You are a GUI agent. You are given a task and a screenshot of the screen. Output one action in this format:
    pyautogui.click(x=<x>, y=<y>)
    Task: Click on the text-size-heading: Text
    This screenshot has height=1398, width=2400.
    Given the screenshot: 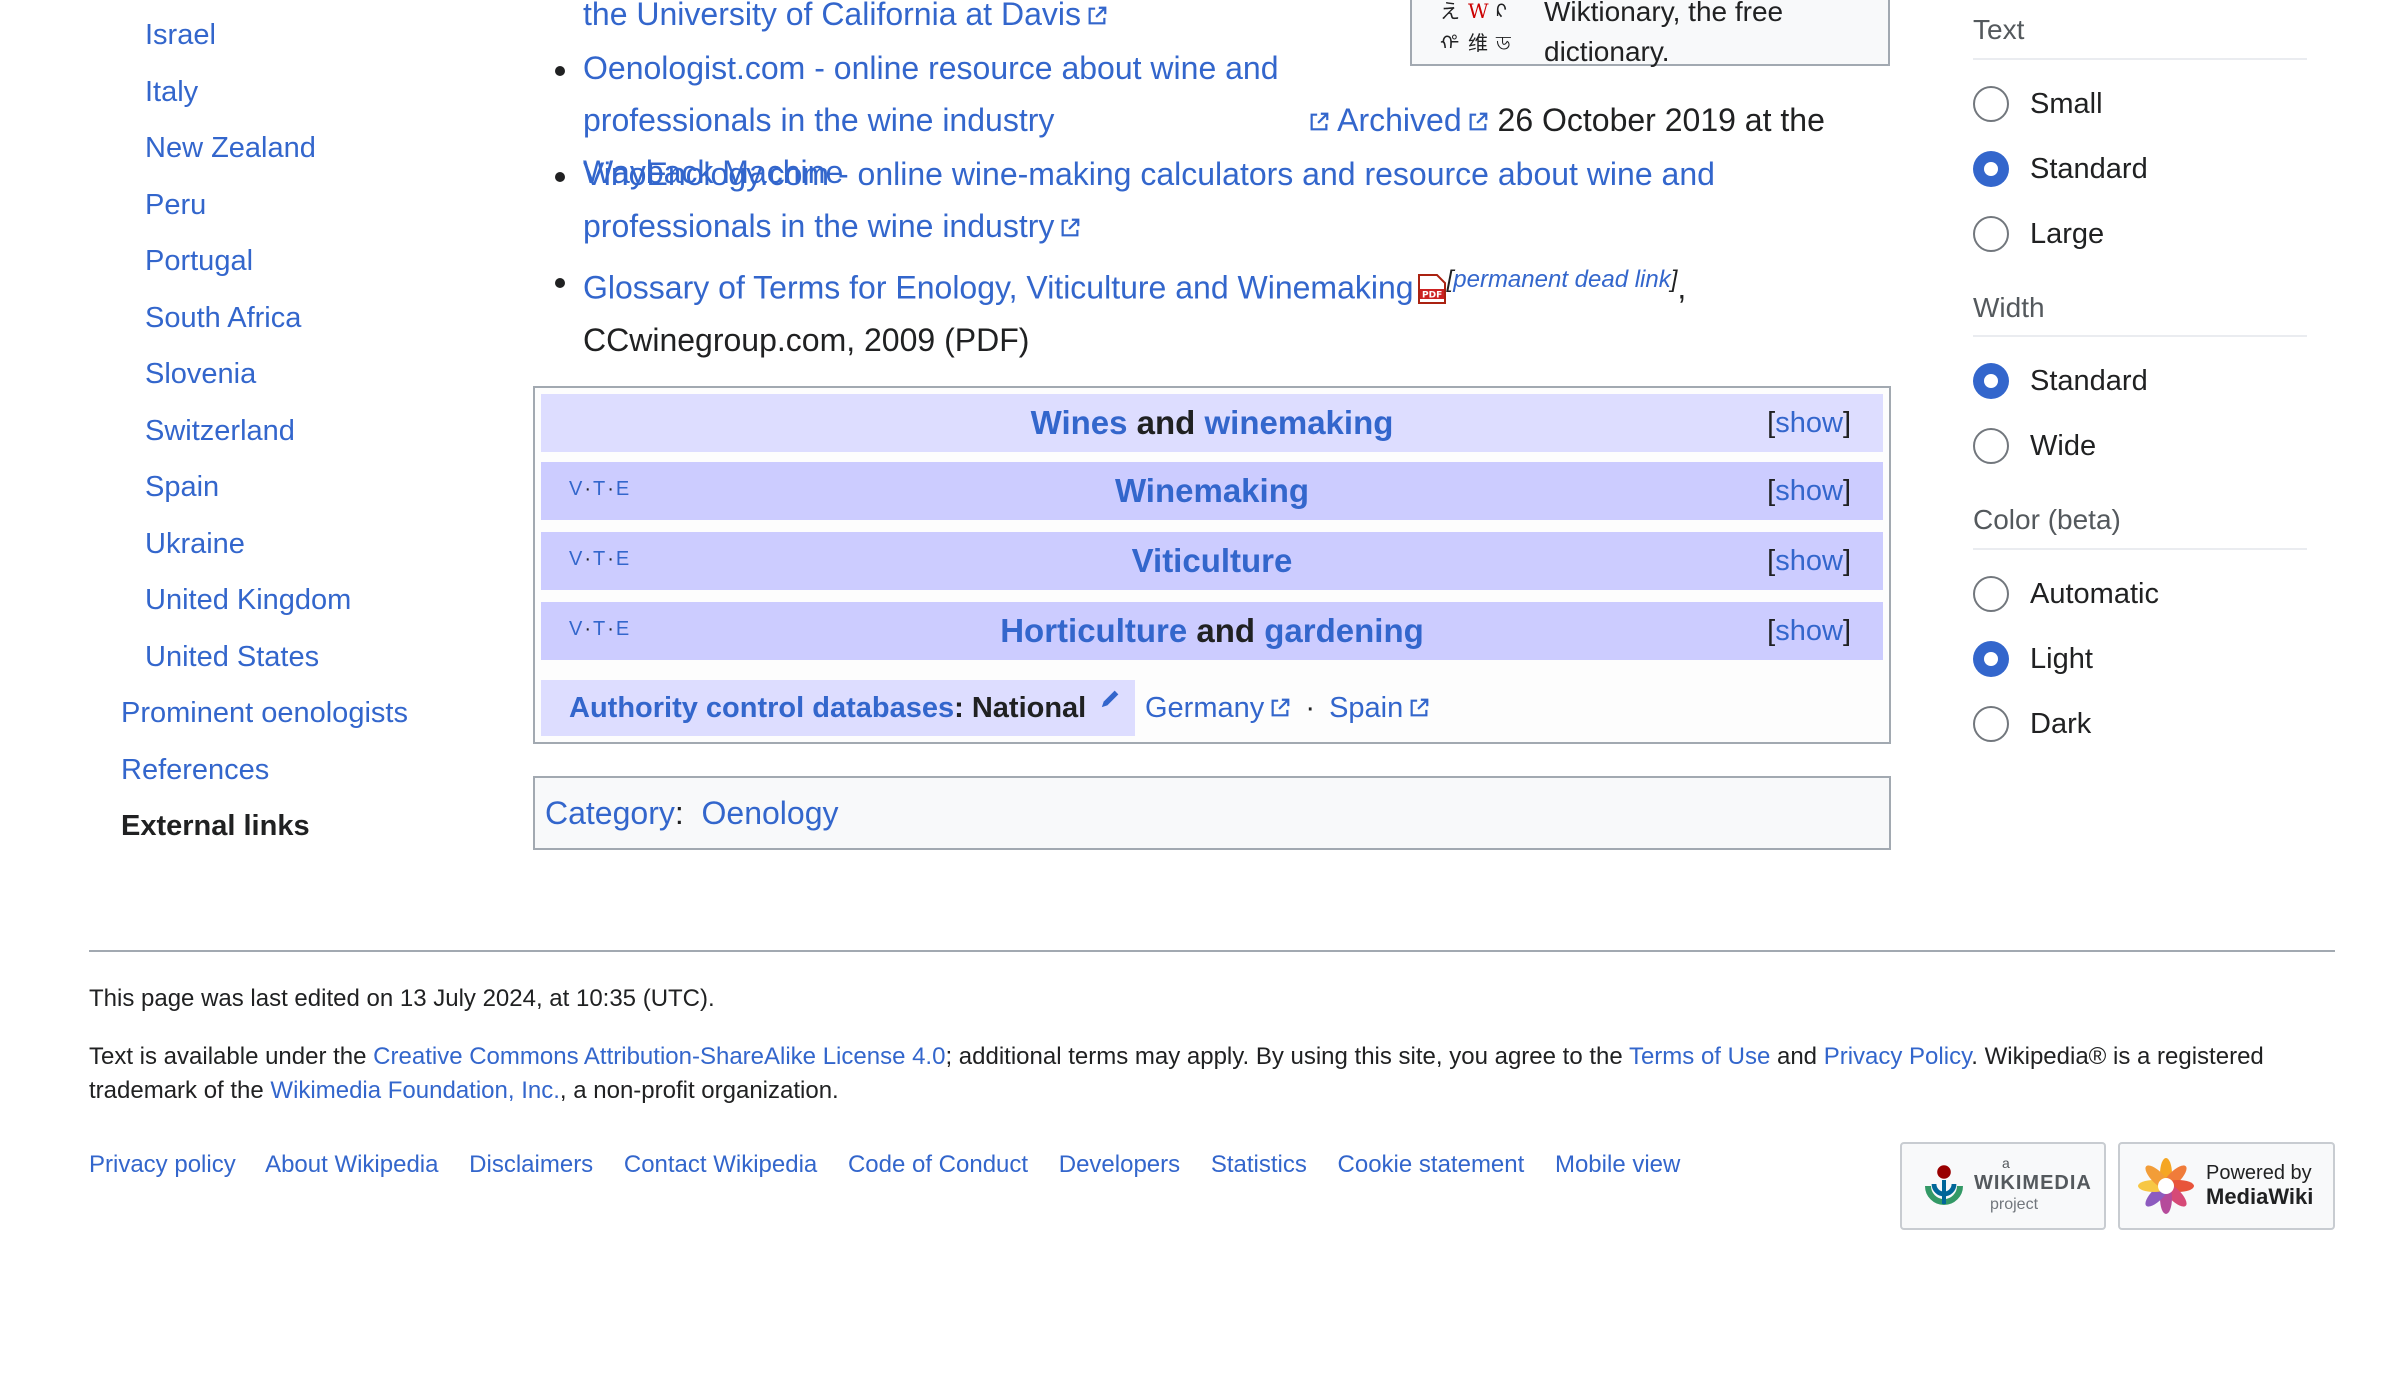 What is the action you would take?
    pyautogui.click(x=1999, y=29)
    